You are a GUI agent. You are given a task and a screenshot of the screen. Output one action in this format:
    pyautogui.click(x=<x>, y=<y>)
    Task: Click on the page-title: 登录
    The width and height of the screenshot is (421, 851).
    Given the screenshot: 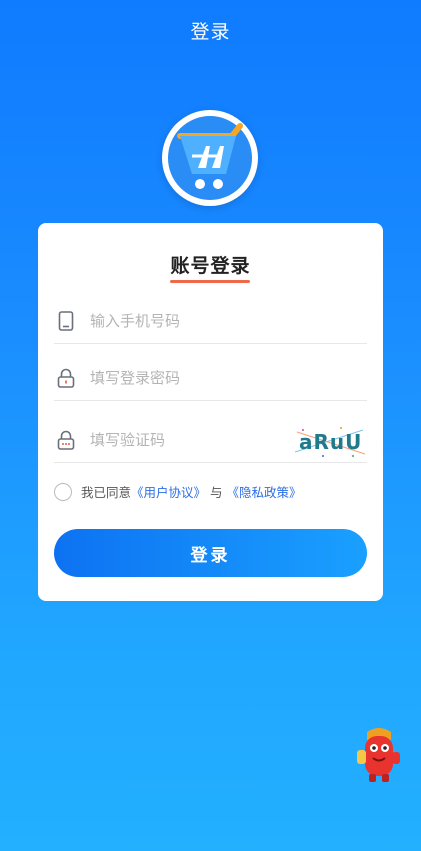 What is the action you would take?
    pyautogui.click(x=210, y=31)
    